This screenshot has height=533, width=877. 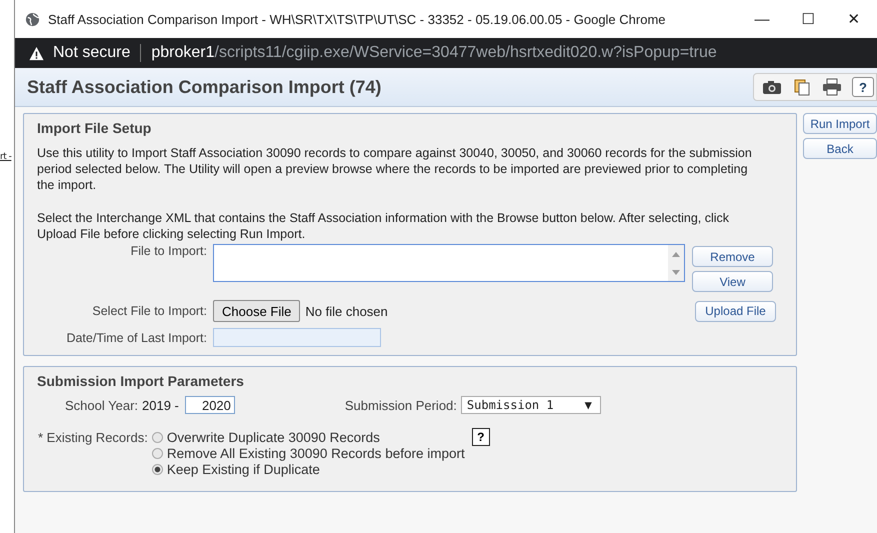 I want to click on field-label: Submission Period:, so click(x=400, y=405).